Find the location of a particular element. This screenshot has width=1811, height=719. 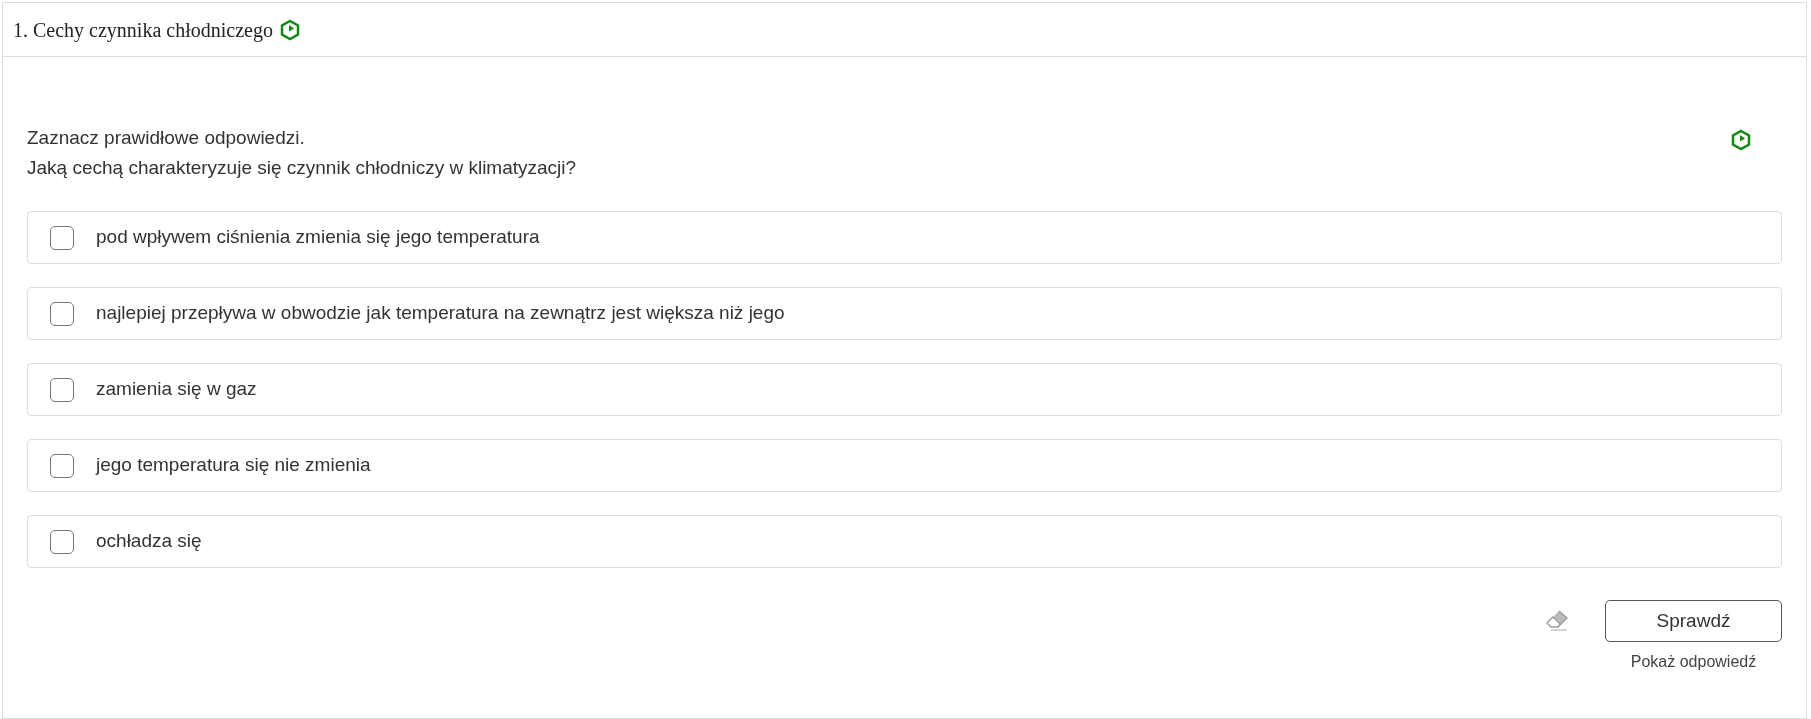

check-button: Sprawdź is located at coordinates (1693, 621).